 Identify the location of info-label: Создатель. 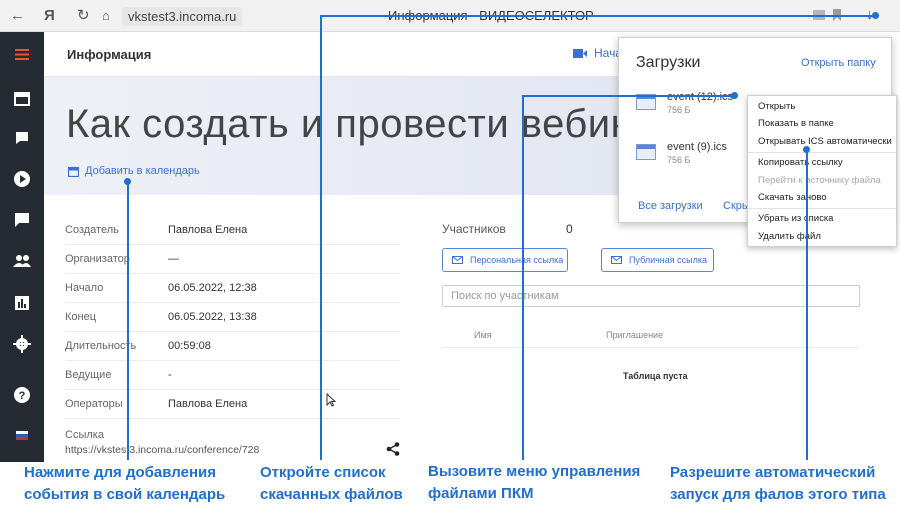
(92, 230).